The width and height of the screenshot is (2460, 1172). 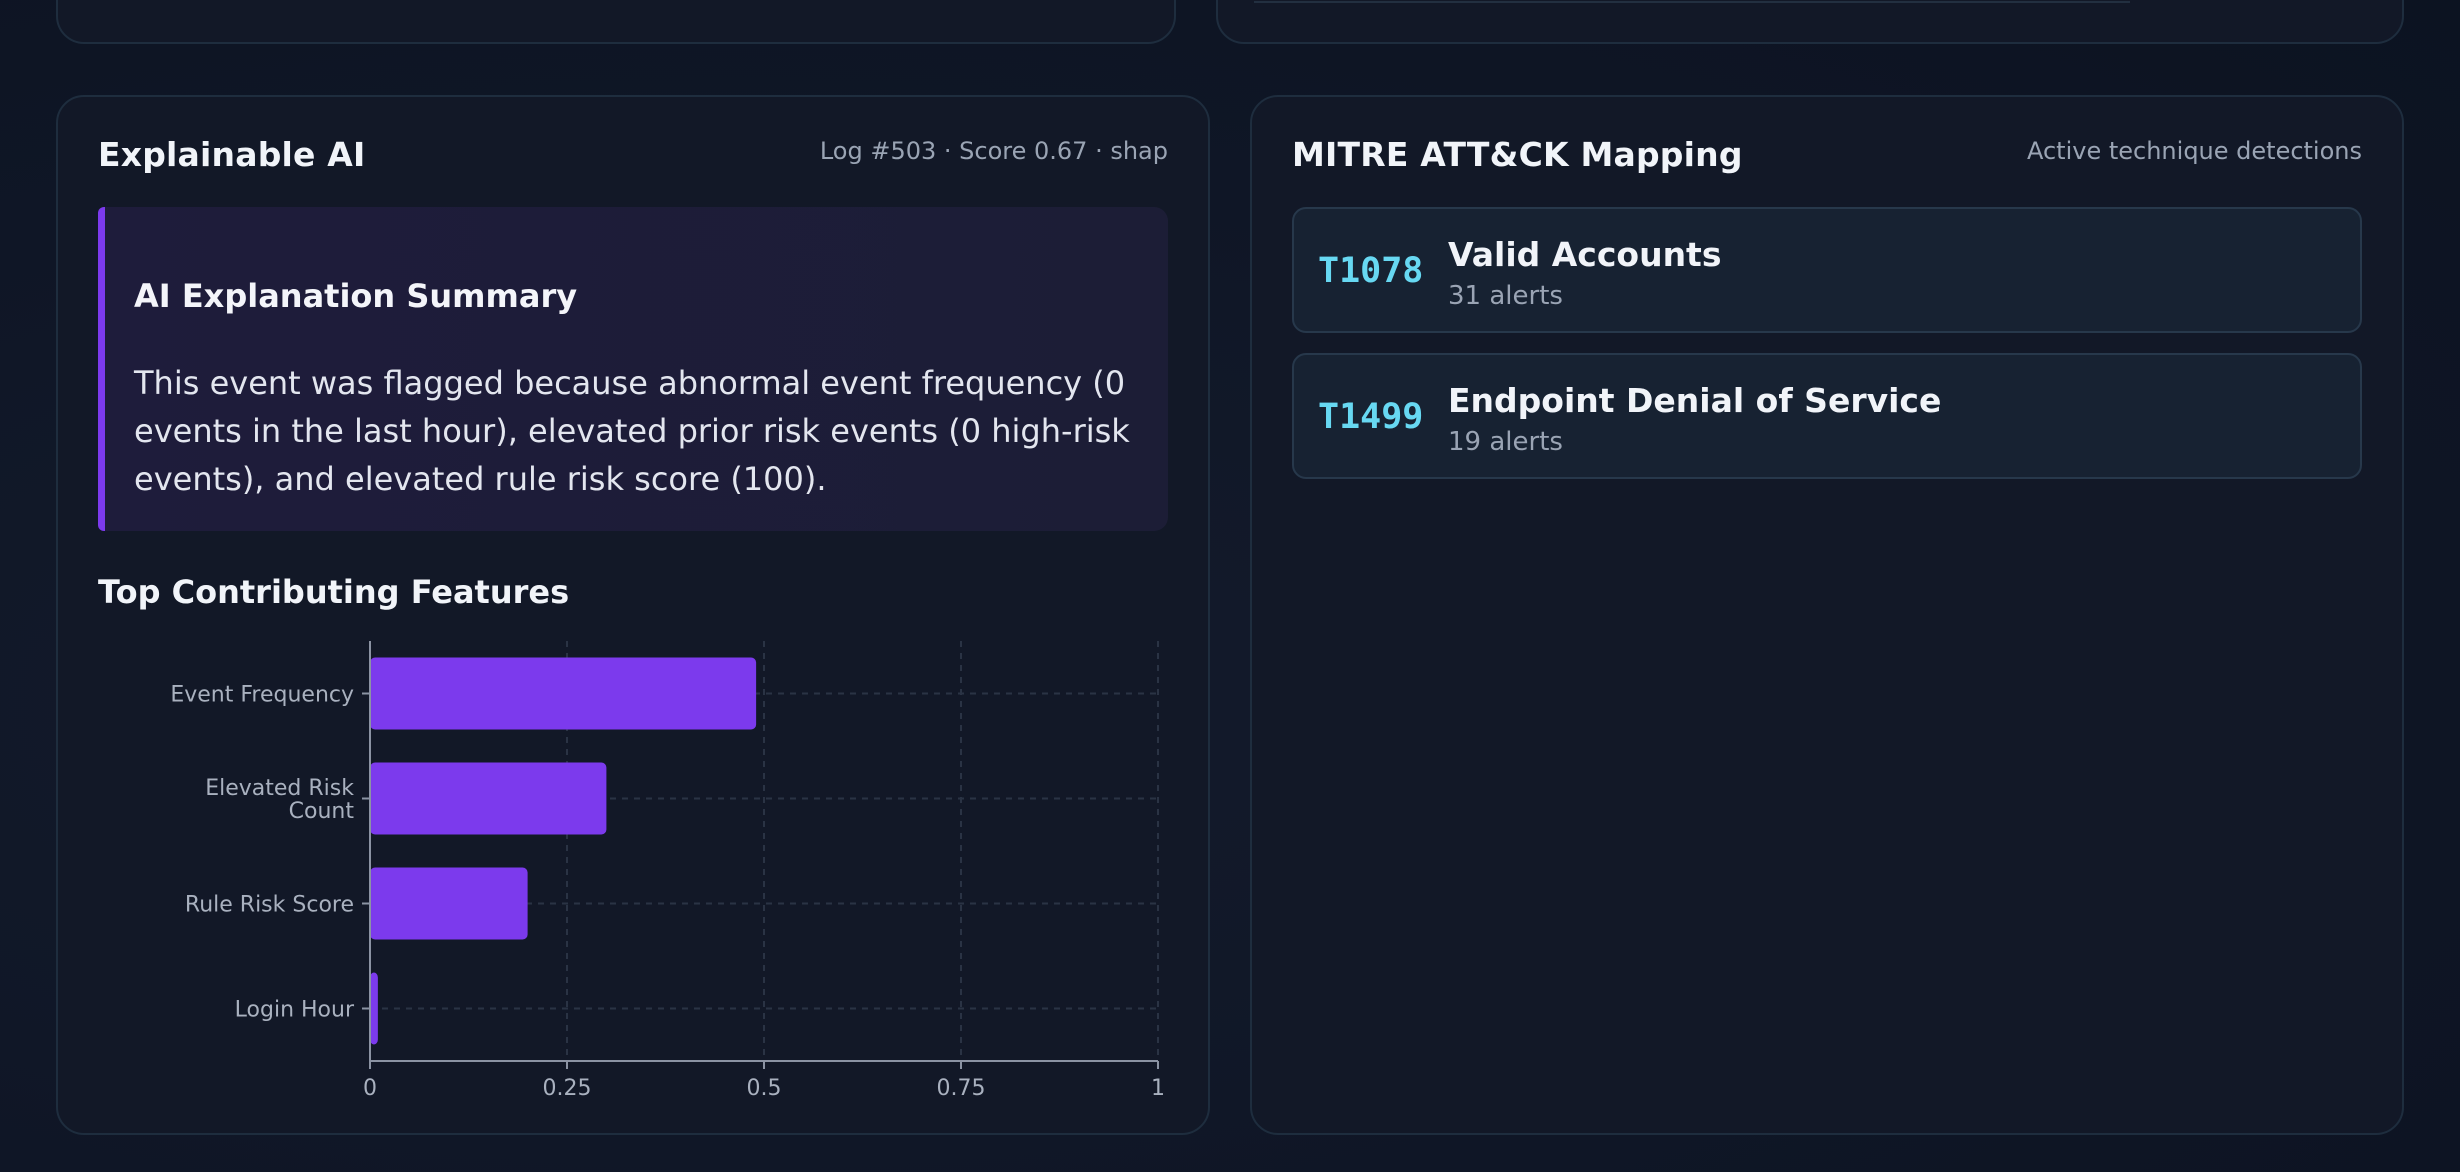 I want to click on mitre-title: MITRE ATT&CK Mapping, so click(x=1517, y=154).